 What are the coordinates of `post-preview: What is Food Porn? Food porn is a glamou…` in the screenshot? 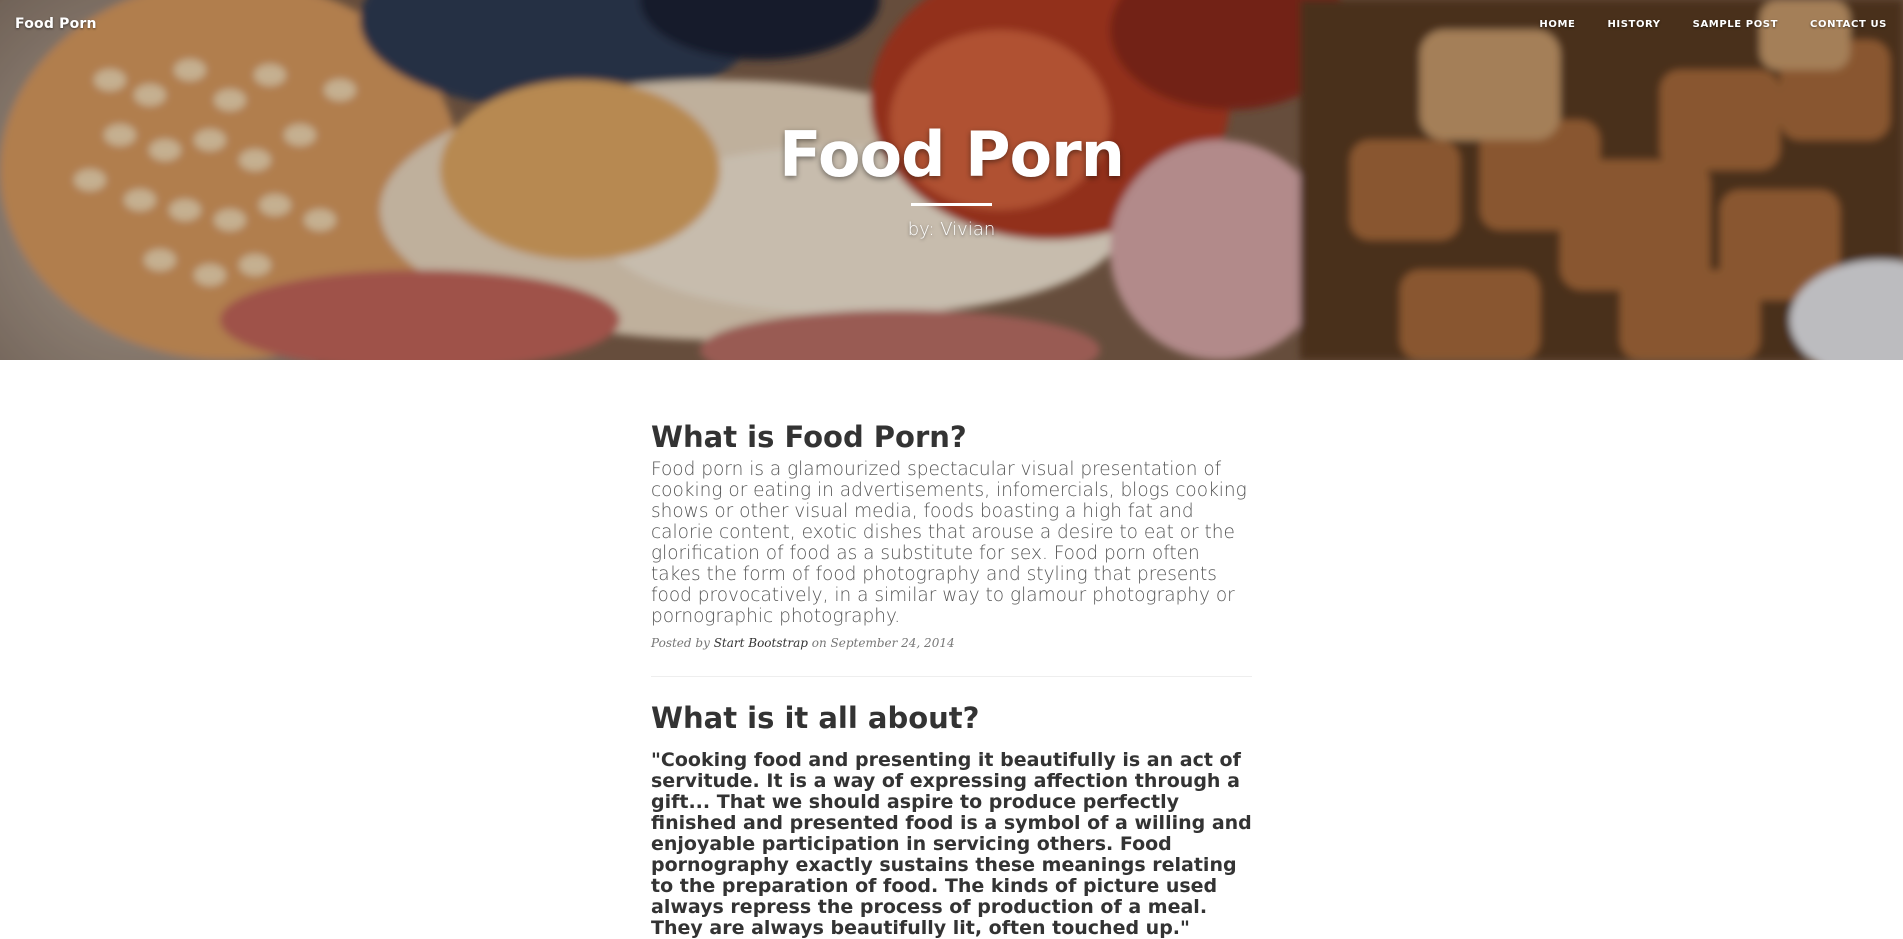 It's located at (951, 535).